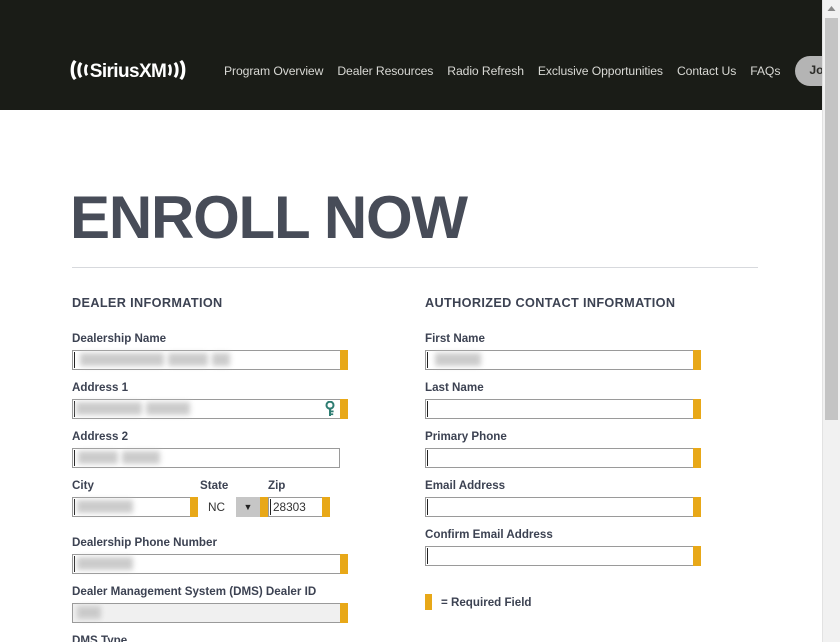 This screenshot has width=840, height=642. What do you see at coordinates (385, 71) in the screenshot?
I see `nav-item-dealer-resources: Dealer Resources` at bounding box center [385, 71].